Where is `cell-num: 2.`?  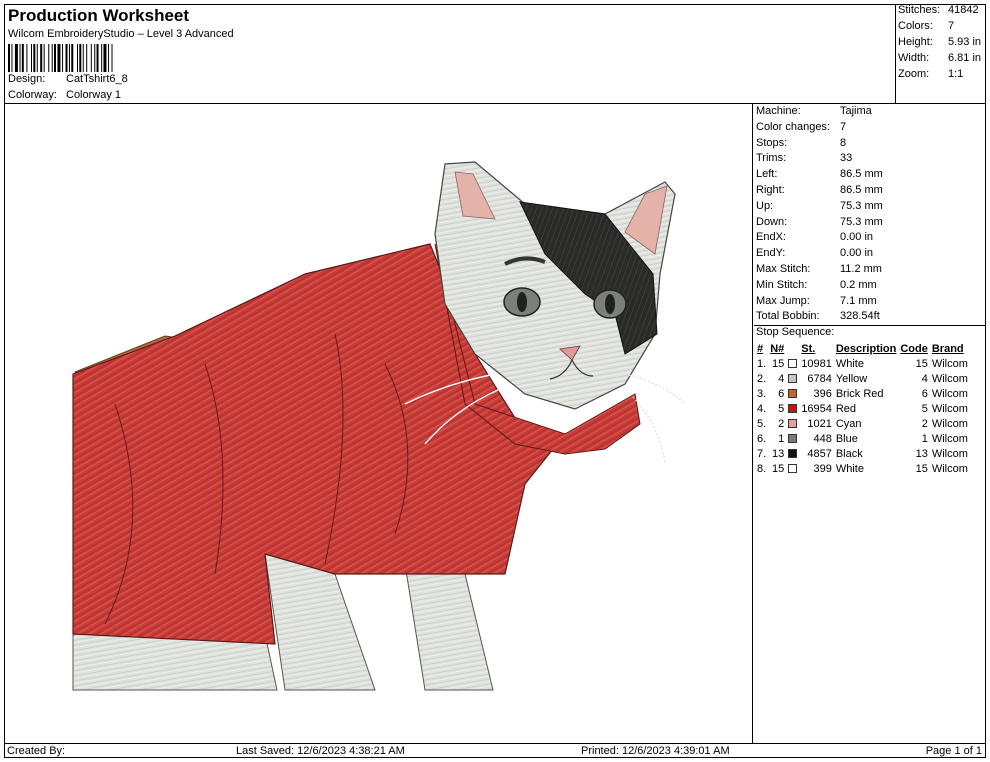
cell-num: 2. is located at coordinates (762, 378).